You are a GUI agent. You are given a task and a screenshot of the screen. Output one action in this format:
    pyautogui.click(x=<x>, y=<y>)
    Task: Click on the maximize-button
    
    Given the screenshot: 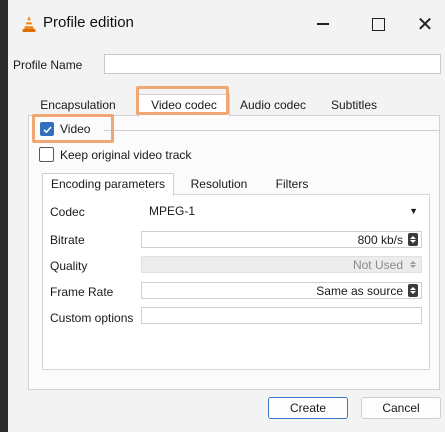 What is the action you would take?
    pyautogui.click(x=378, y=24)
    